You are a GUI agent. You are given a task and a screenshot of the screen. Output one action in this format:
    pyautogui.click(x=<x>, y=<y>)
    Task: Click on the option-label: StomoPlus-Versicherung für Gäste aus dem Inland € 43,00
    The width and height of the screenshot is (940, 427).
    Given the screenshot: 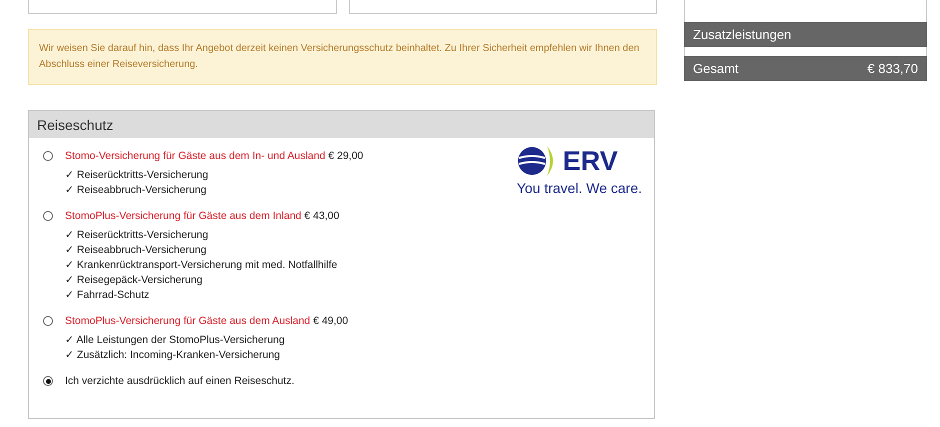 What is the action you would take?
    pyautogui.click(x=202, y=216)
    